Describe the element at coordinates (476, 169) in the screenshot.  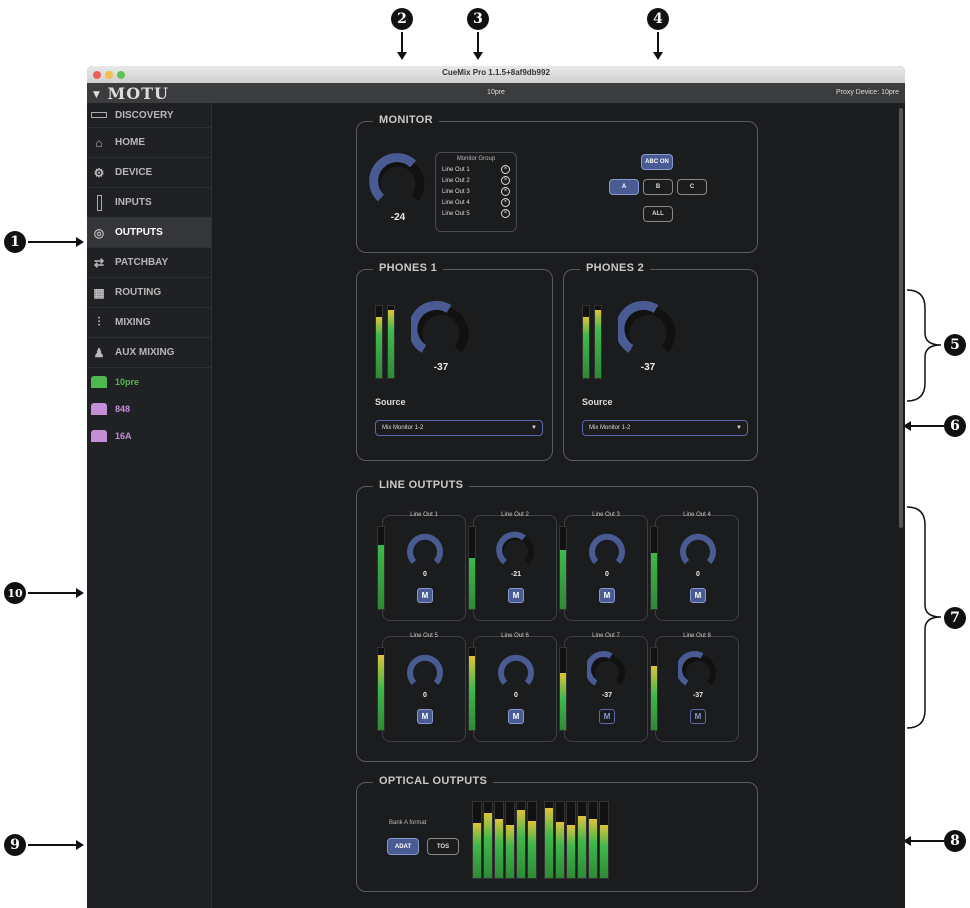
I see `monitor-group-item: Line Out 1 ×` at that location.